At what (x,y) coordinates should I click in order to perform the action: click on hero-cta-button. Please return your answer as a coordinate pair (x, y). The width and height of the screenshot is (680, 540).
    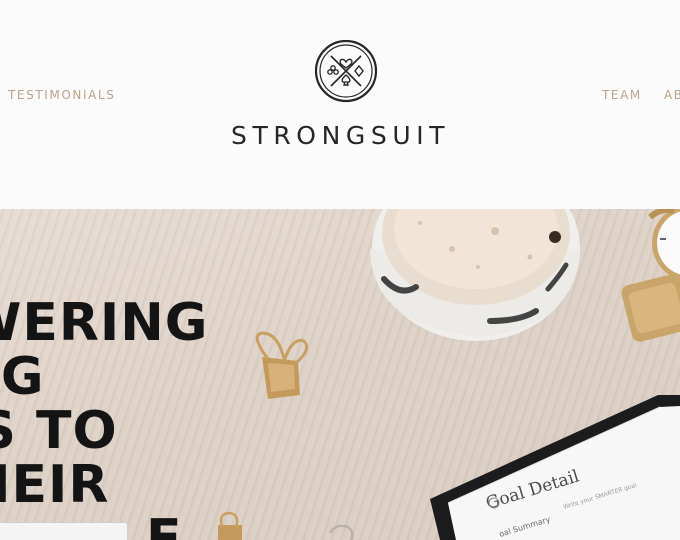
    Looking at the image, I should click on (64, 531).